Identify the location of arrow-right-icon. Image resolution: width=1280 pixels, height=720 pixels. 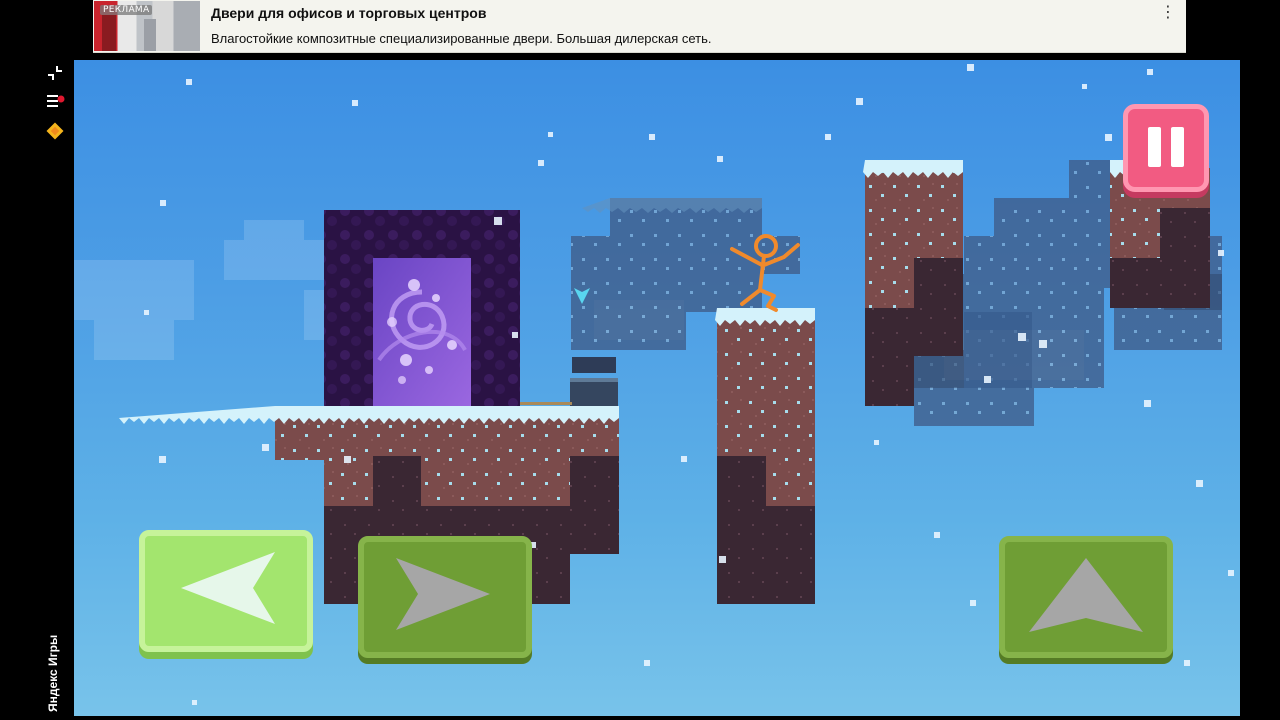
(443, 594).